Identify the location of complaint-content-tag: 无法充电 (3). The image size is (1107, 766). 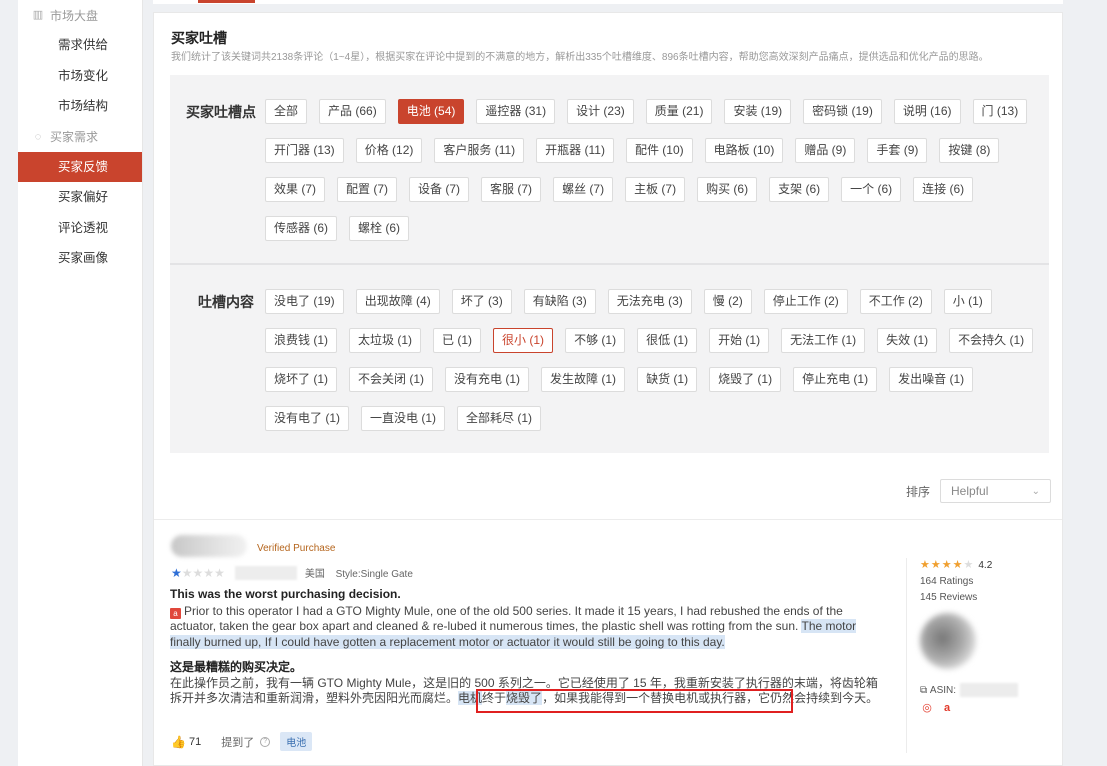
(649, 301).